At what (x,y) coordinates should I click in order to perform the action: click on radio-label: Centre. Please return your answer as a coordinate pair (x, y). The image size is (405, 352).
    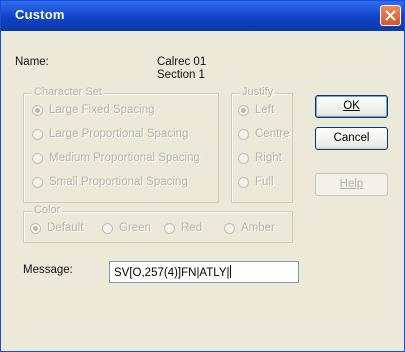
    Looking at the image, I should click on (272, 134).